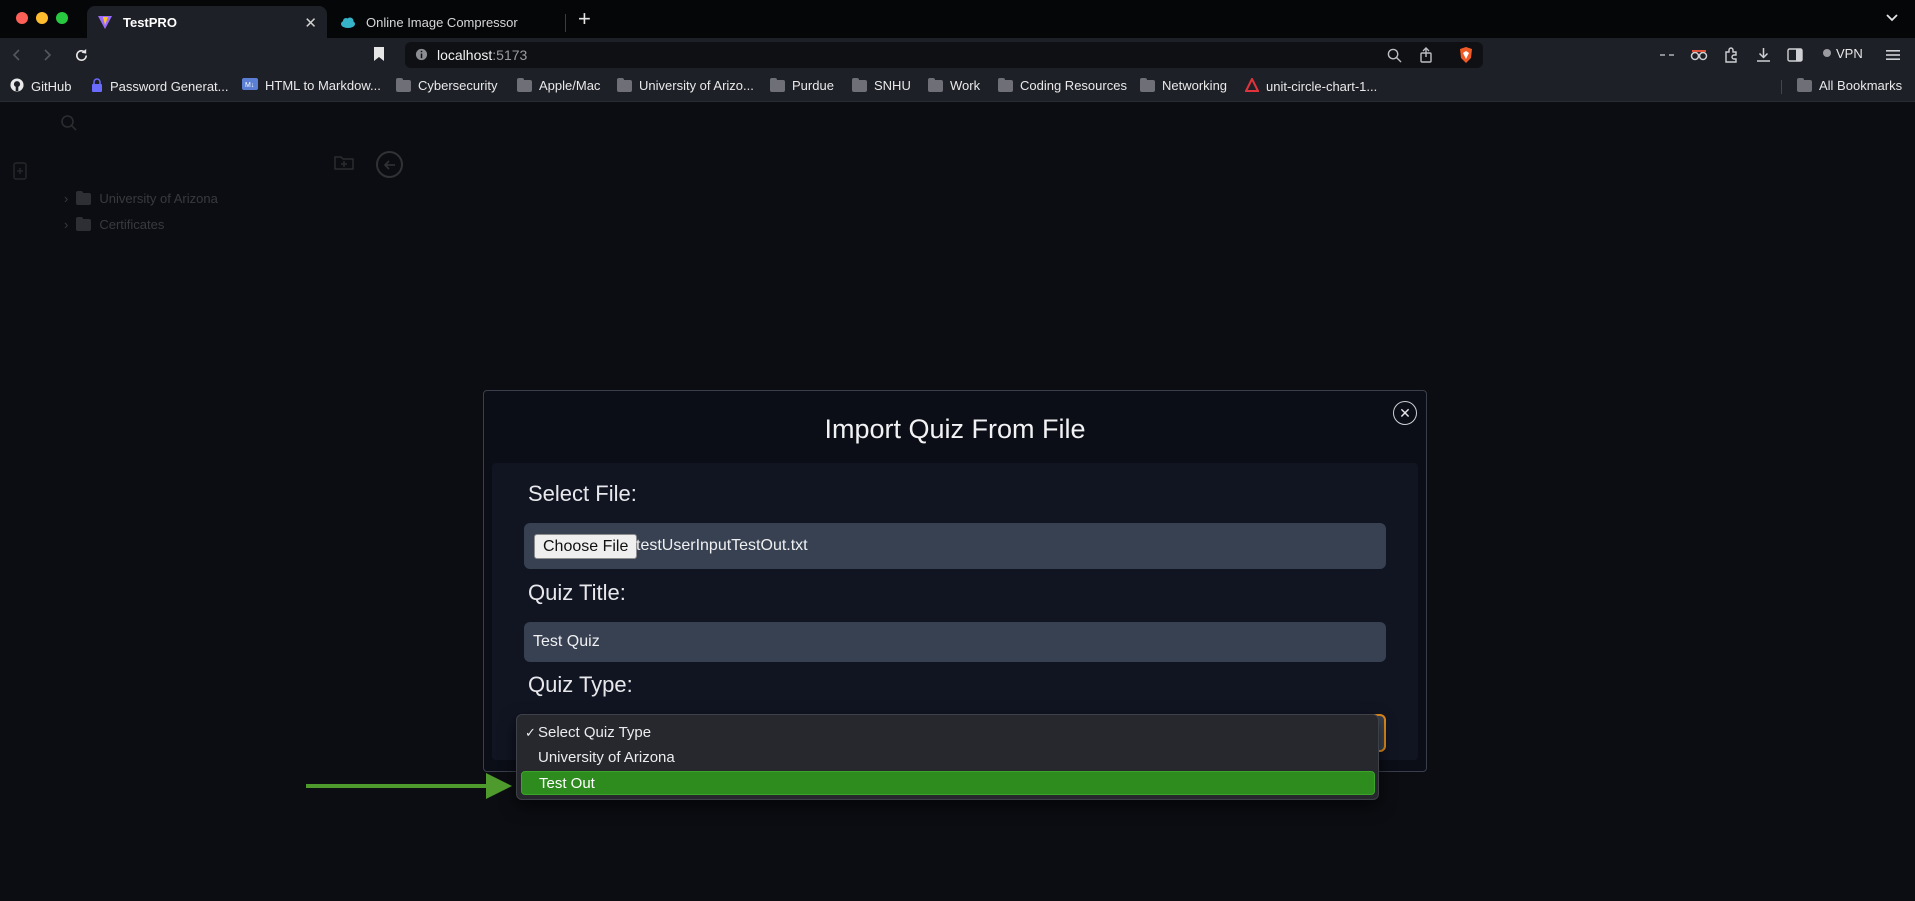 The height and width of the screenshot is (901, 1915). I want to click on cloud-icon, so click(348, 22).